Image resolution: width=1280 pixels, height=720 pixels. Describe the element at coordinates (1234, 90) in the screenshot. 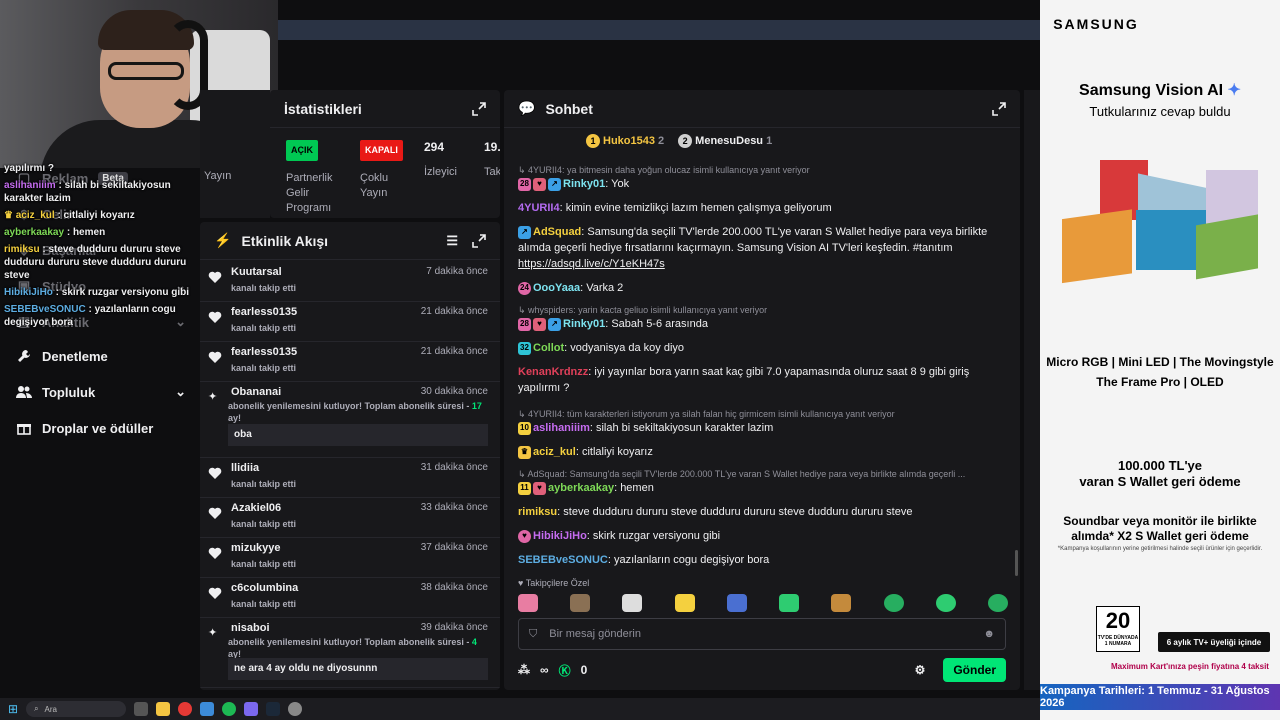

I see `sparkle-icon: ✦` at that location.